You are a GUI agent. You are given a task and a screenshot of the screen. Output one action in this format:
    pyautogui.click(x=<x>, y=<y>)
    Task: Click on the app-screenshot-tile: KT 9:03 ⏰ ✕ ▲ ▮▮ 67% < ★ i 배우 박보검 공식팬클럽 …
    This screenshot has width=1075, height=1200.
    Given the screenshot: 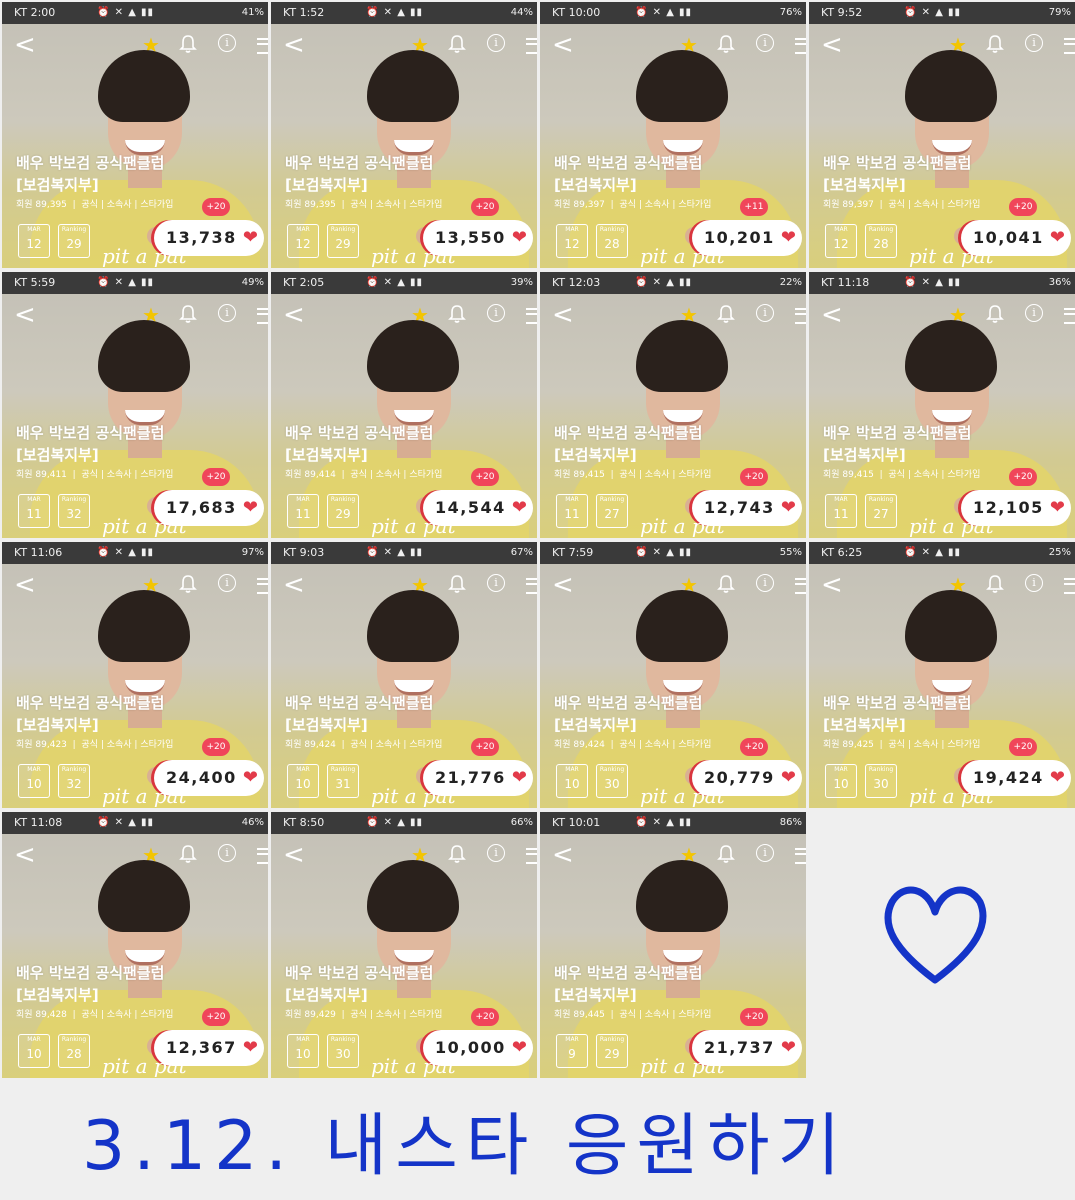 What is the action you would take?
    pyautogui.click(x=404, y=675)
    